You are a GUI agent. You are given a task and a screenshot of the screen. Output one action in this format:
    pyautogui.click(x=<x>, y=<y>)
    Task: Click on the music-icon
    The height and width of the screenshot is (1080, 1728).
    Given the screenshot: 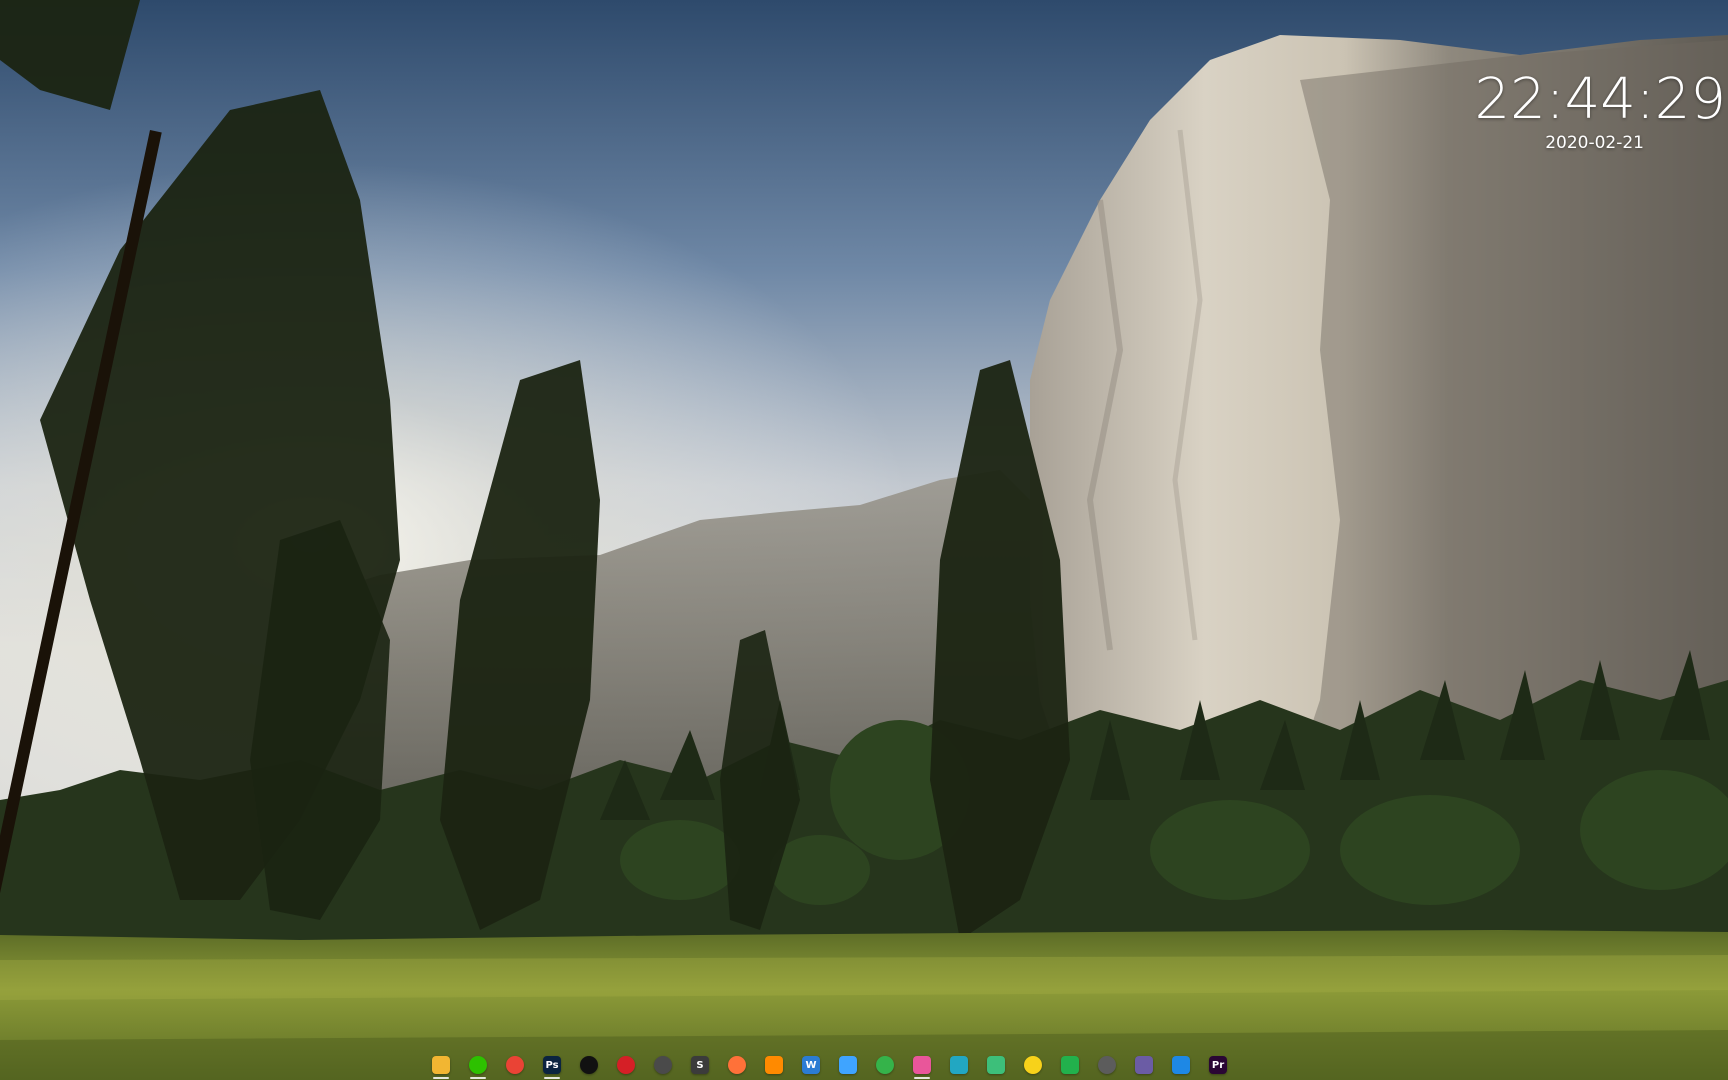 What is the action you would take?
    pyautogui.click(x=626, y=1065)
    